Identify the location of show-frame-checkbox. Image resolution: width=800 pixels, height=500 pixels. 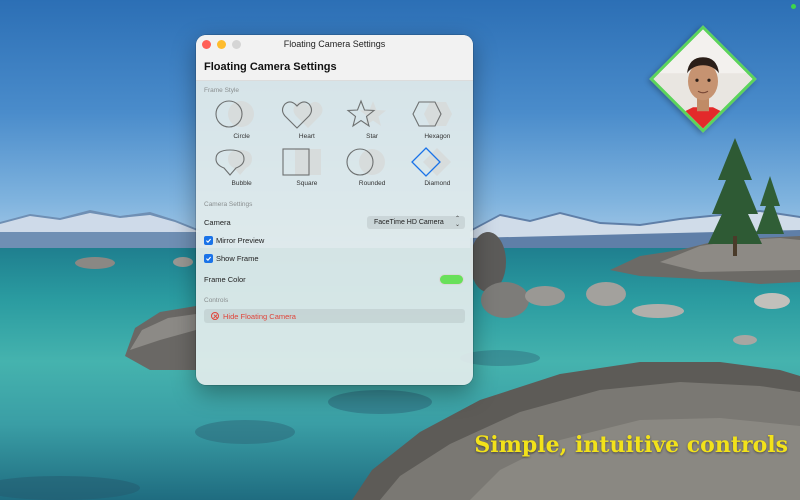
(208, 258).